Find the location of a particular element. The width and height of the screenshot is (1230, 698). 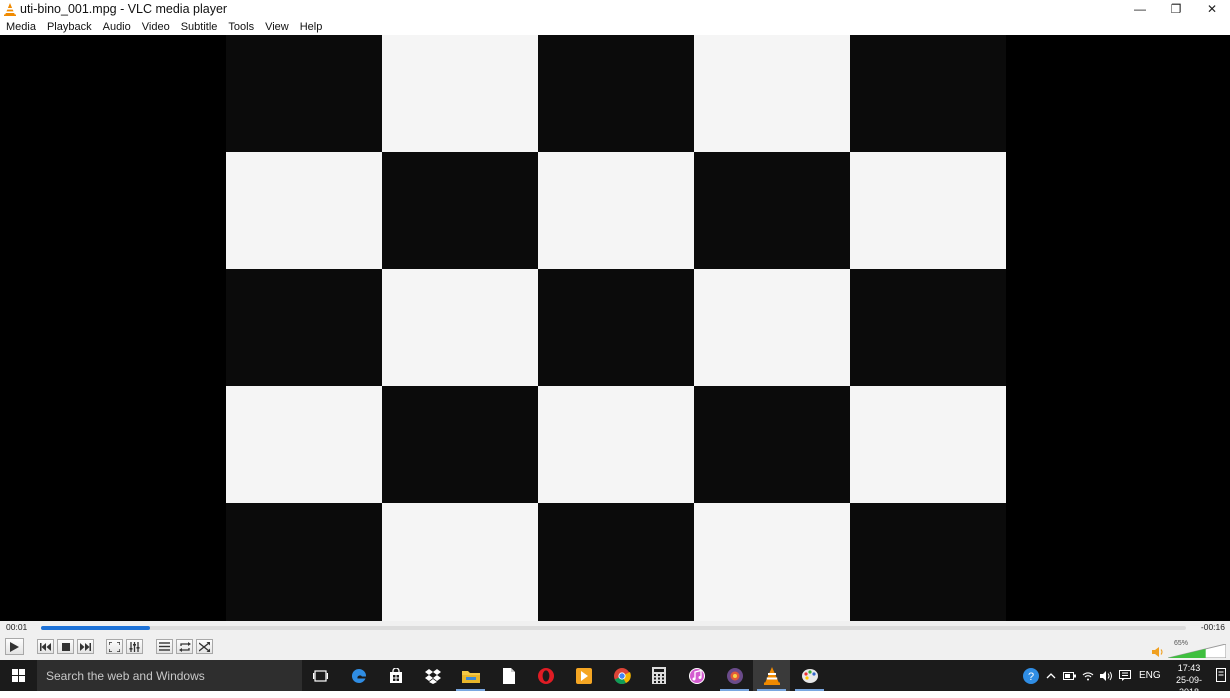

dropbox-icon is located at coordinates (432, 676).